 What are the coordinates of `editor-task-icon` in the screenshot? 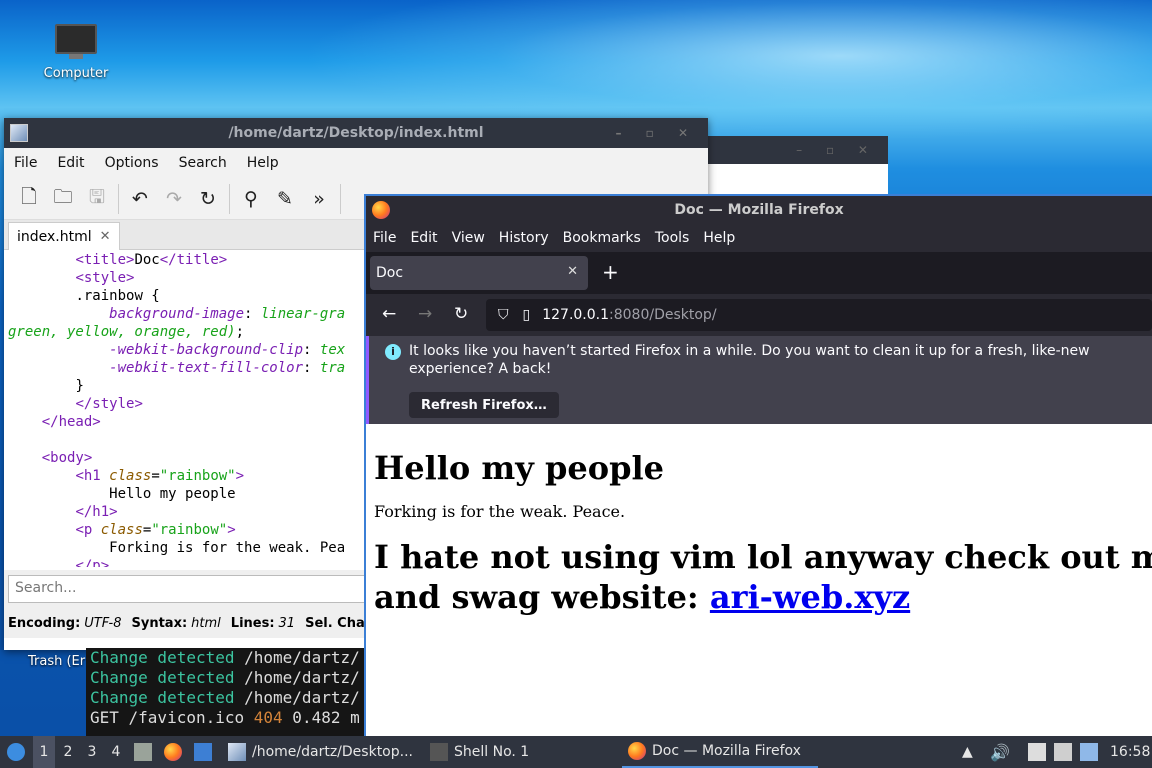 It's located at (237, 752).